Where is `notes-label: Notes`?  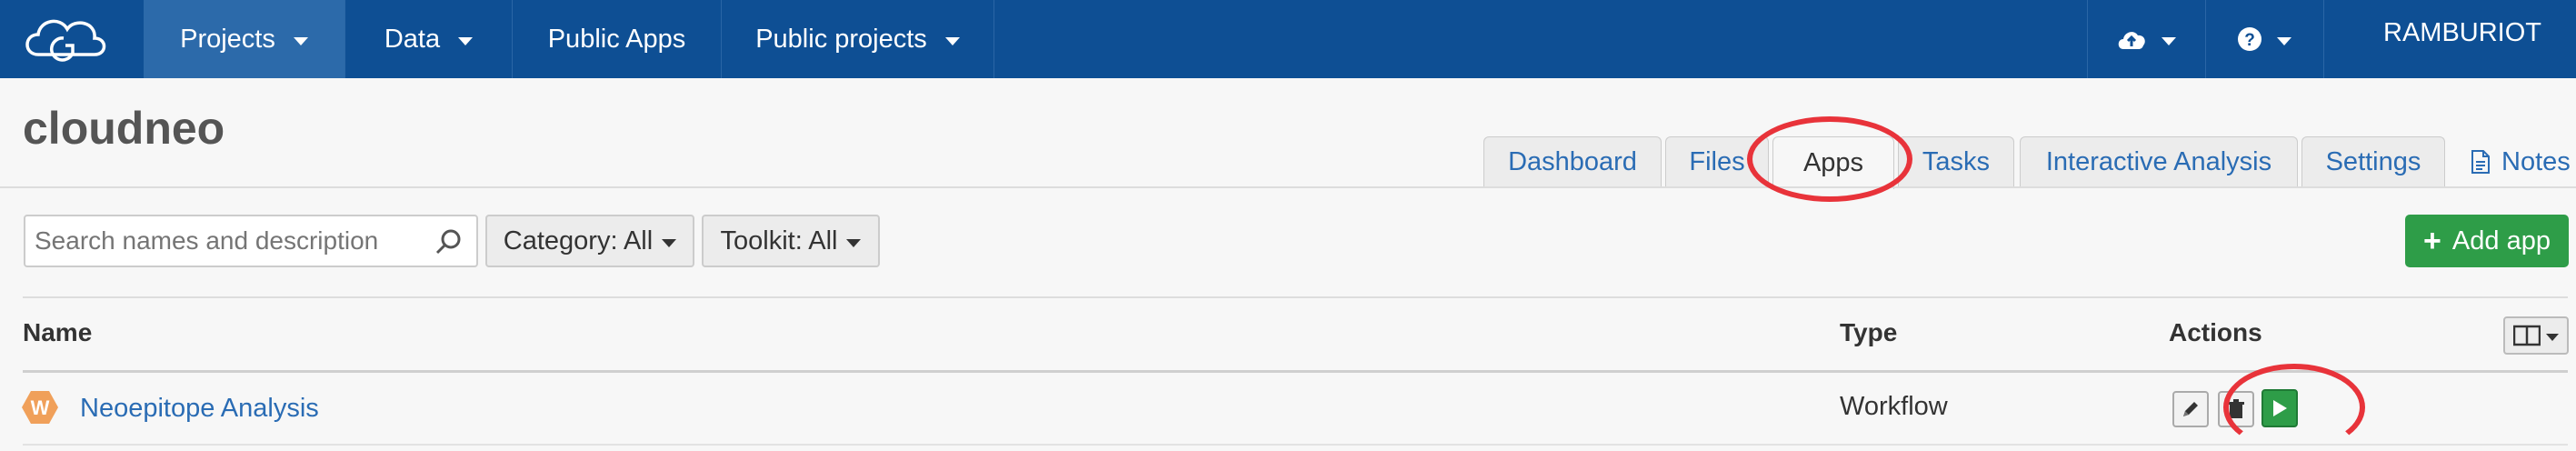
notes-label: Notes is located at coordinates (2536, 161).